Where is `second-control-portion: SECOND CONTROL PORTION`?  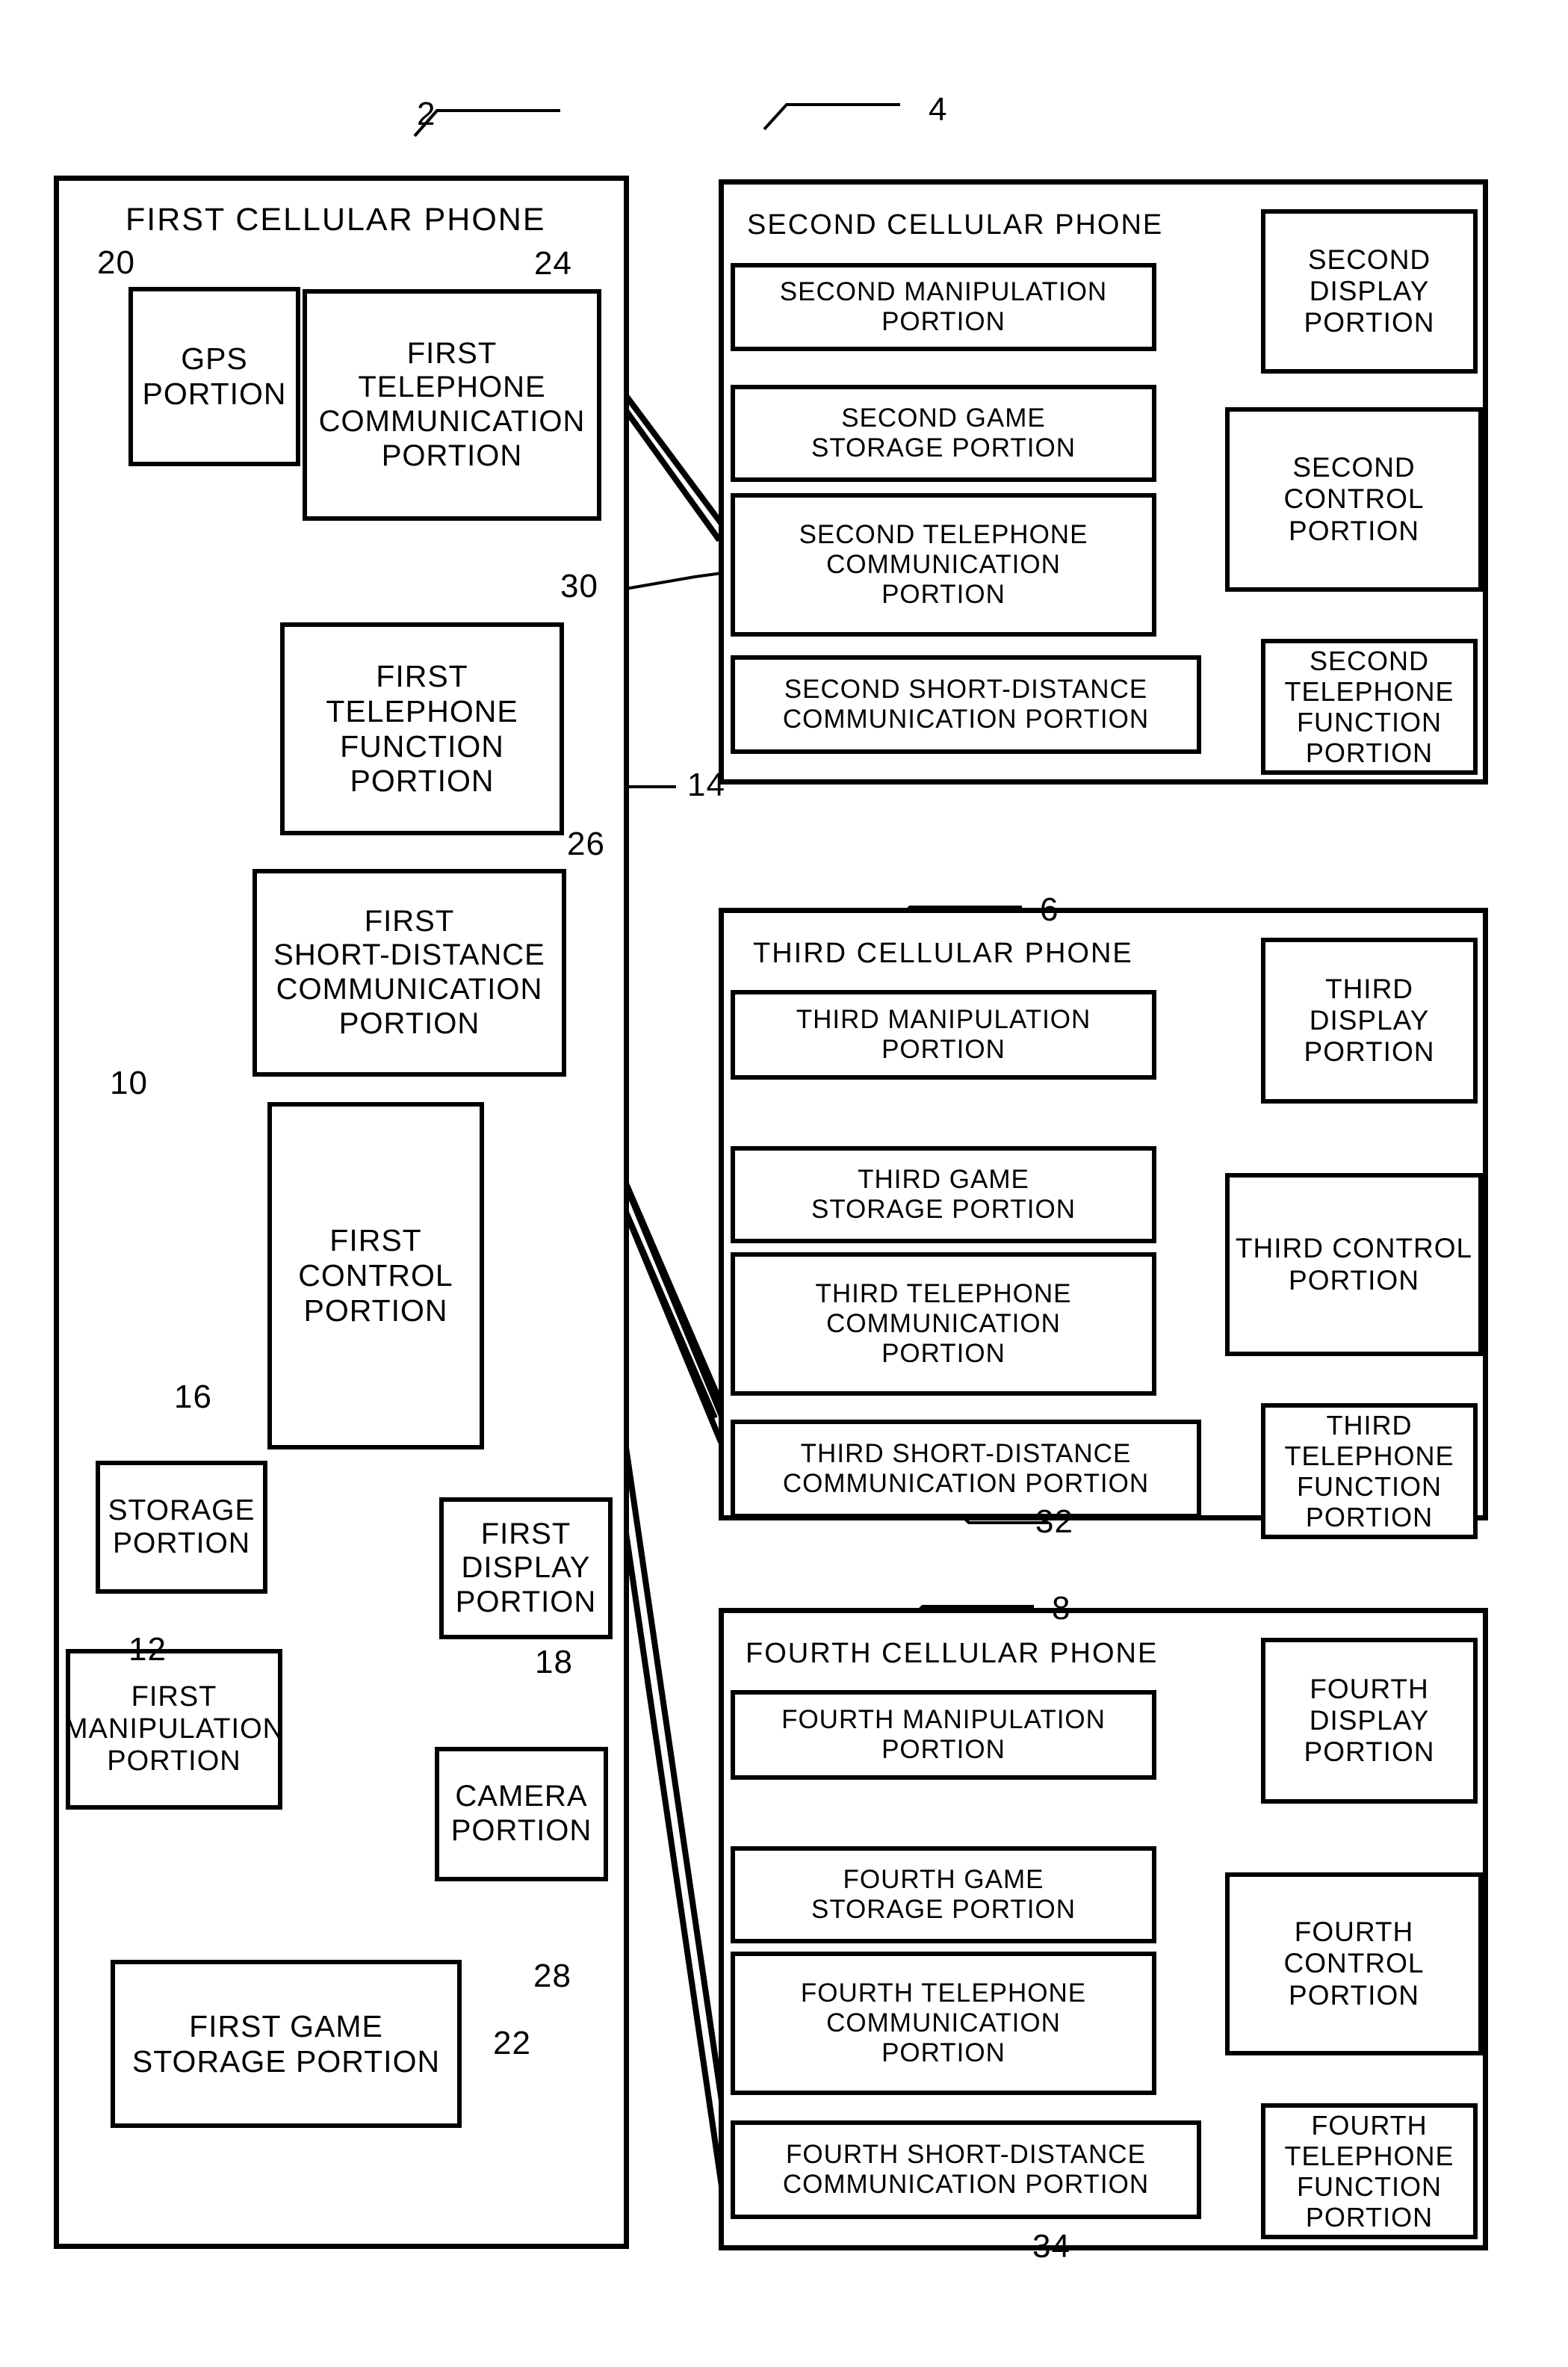 second-control-portion: SECOND CONTROL PORTION is located at coordinates (1354, 499).